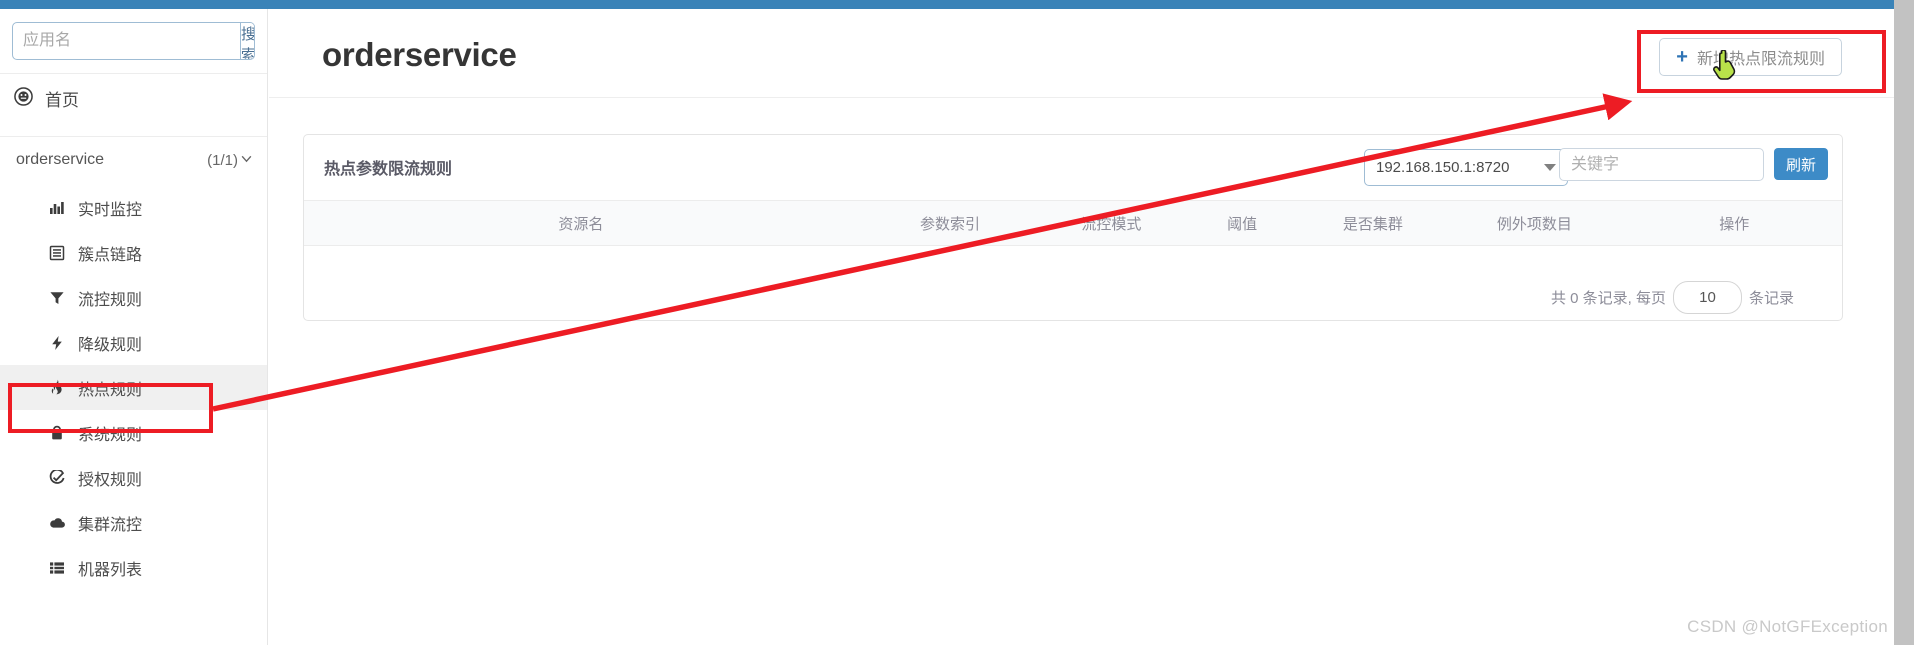 The image size is (1914, 645). What do you see at coordinates (60, 159) in the screenshot?
I see `sidebar-app-group-name: orderservice` at bounding box center [60, 159].